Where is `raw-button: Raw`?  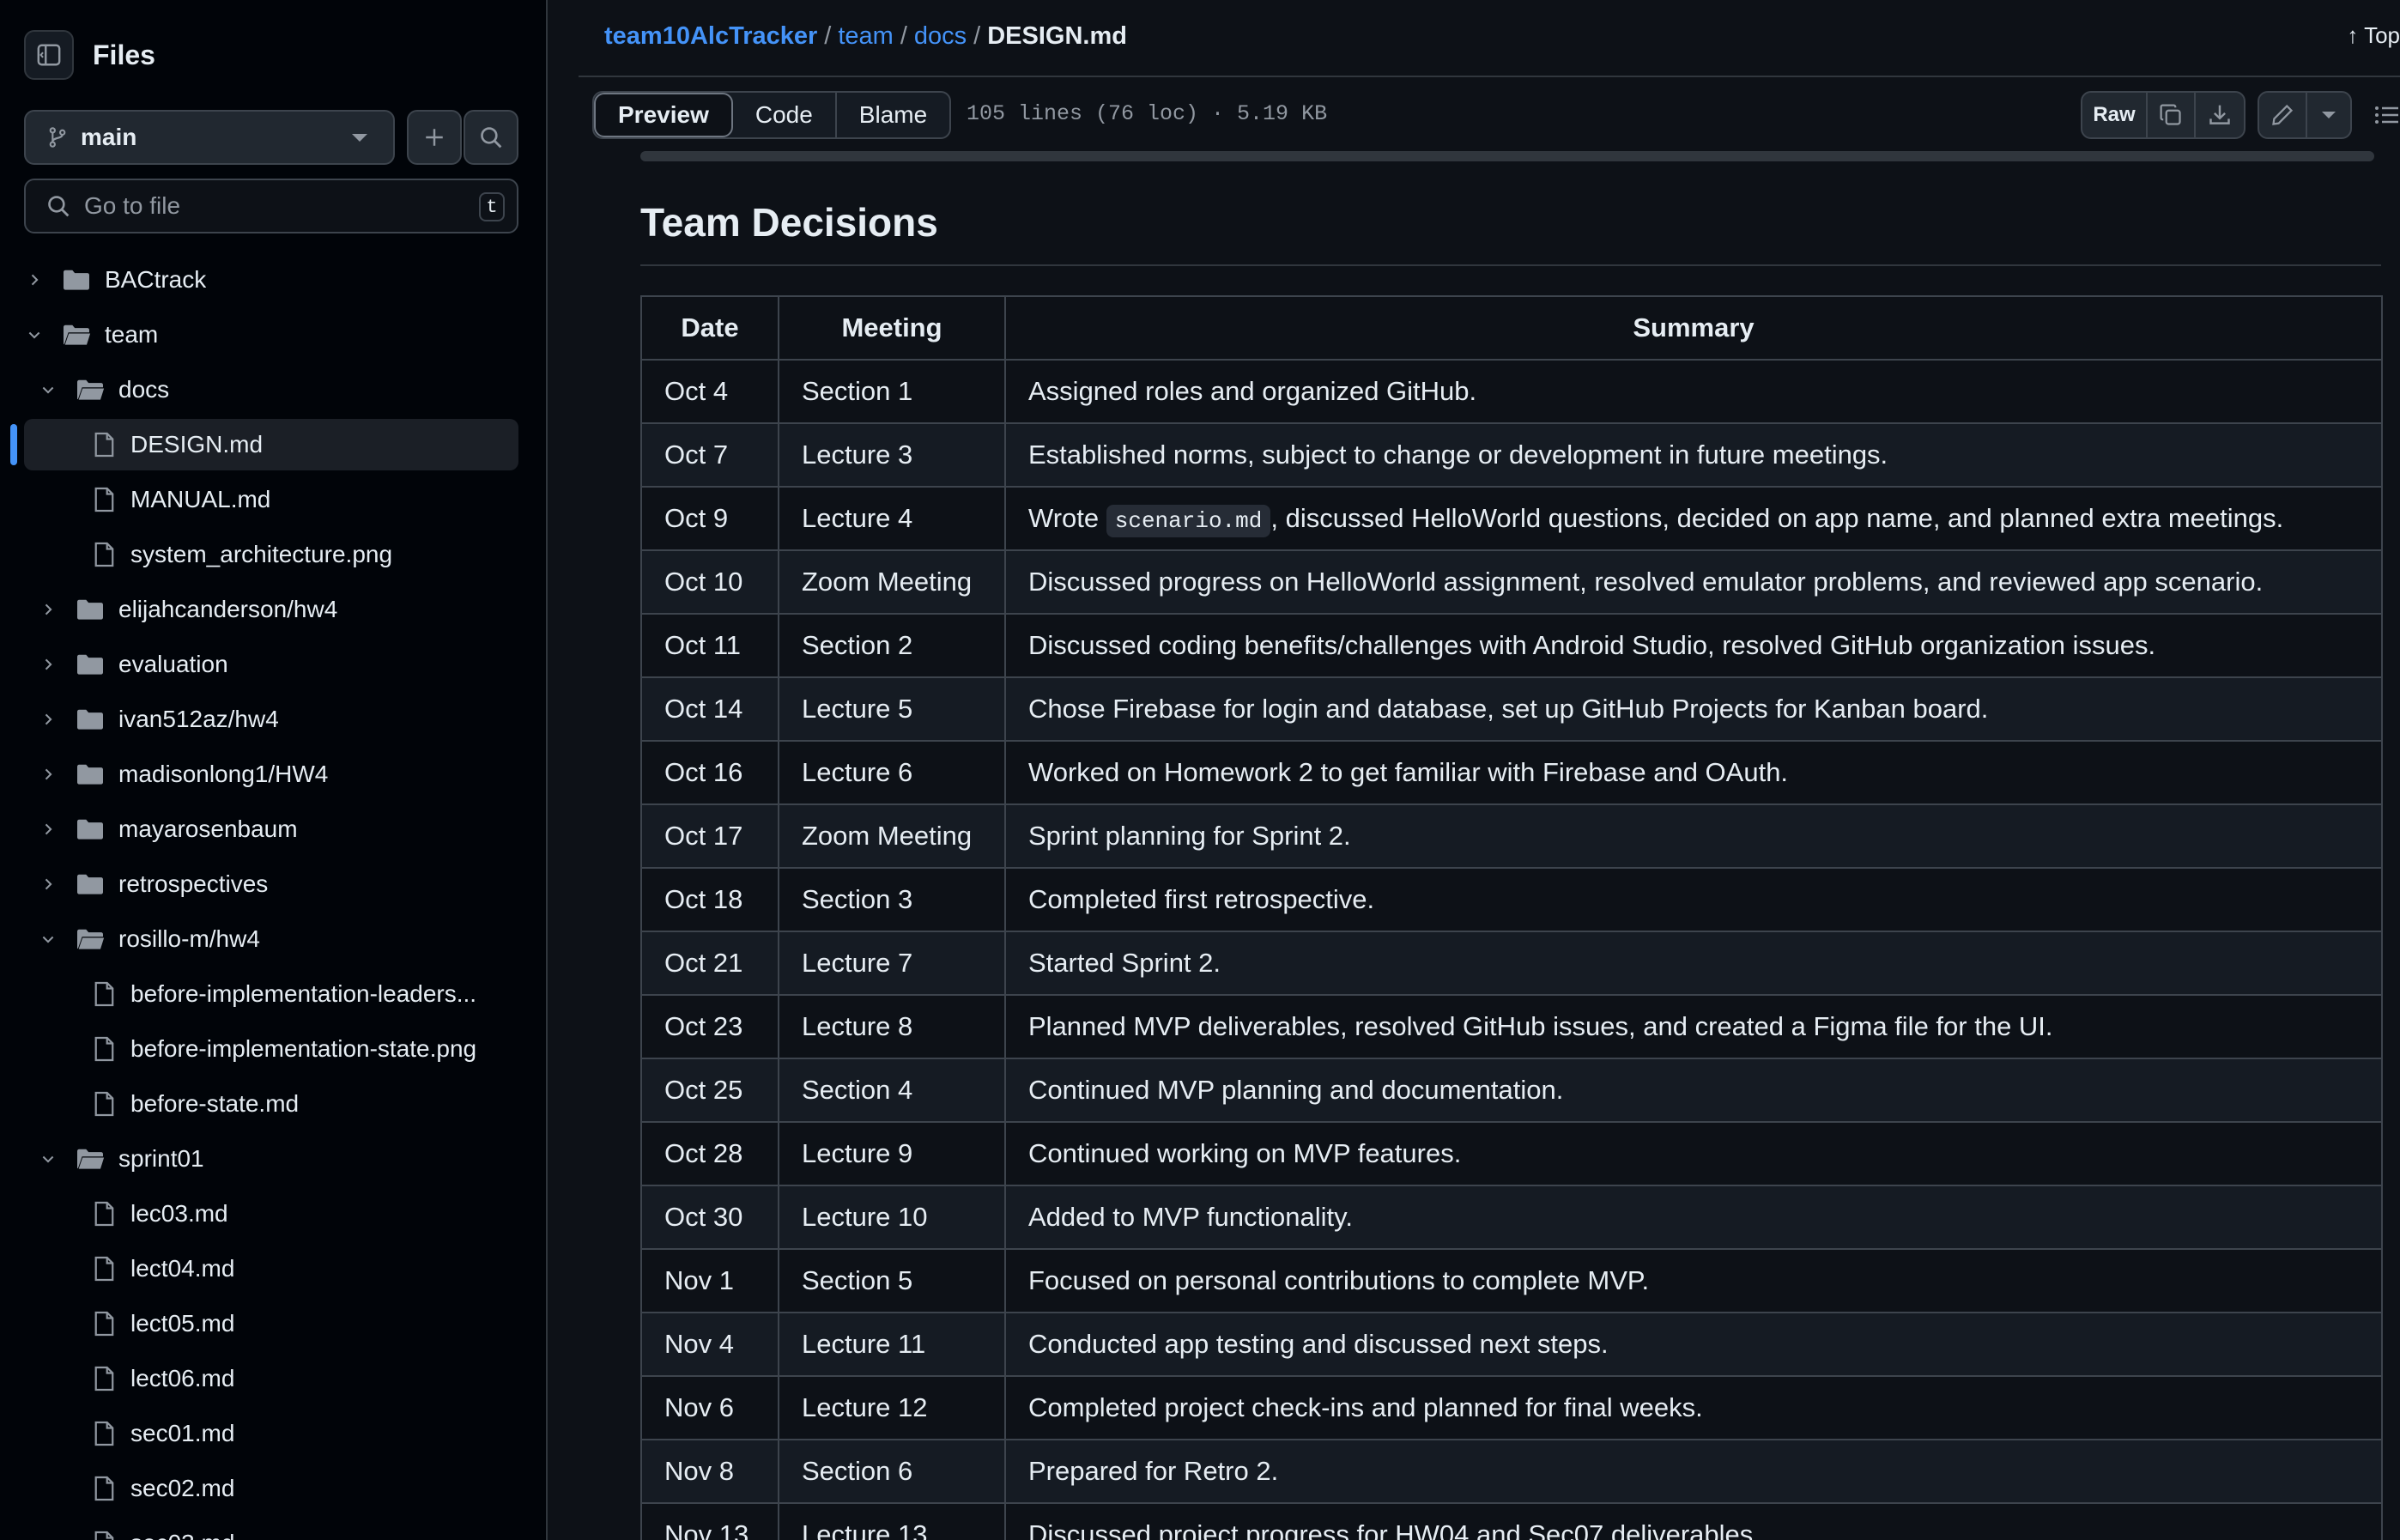
raw-button: Raw is located at coordinates (2115, 115).